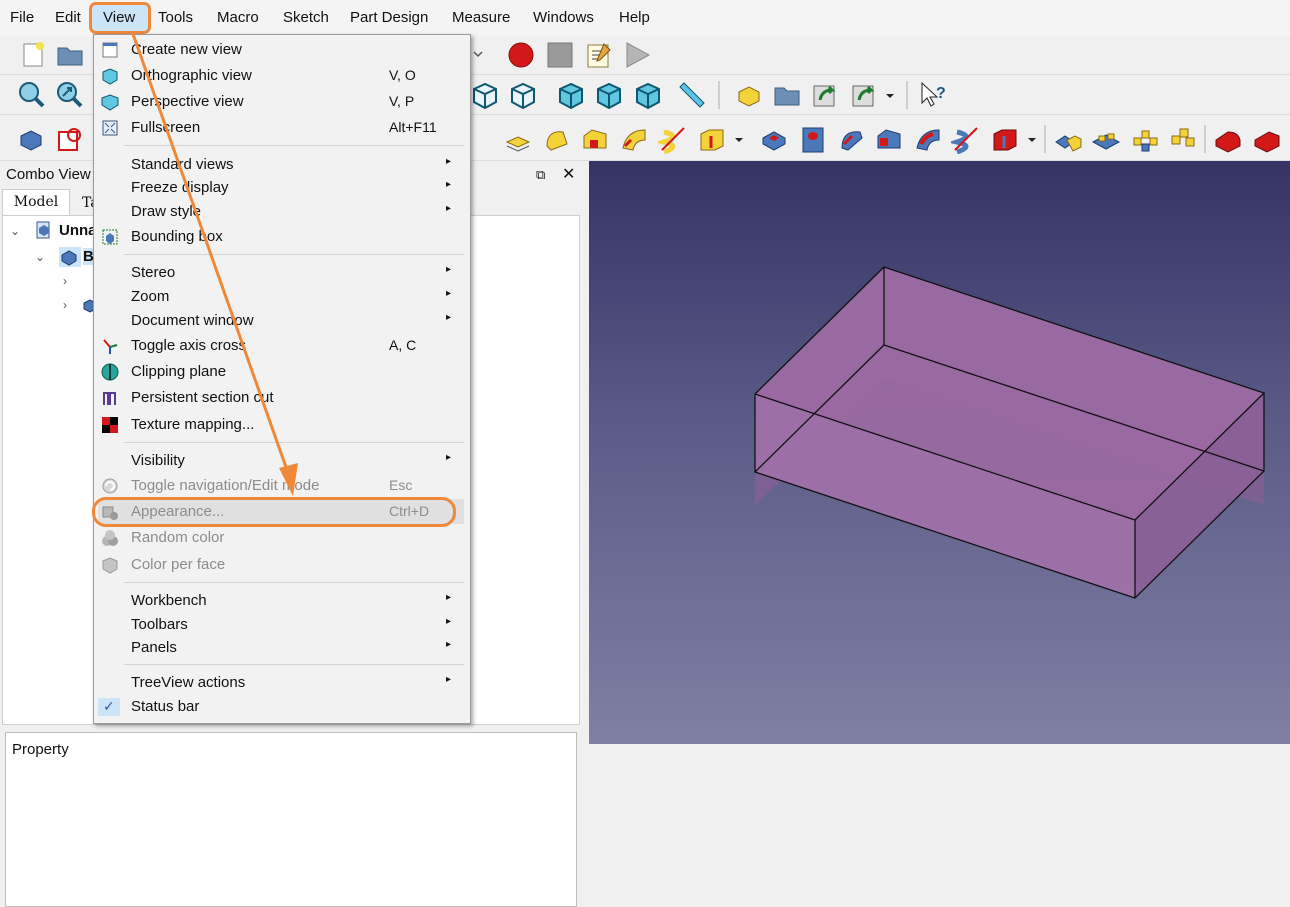  Describe the element at coordinates (31, 95) in the screenshot. I see `fit-all-icon` at that location.